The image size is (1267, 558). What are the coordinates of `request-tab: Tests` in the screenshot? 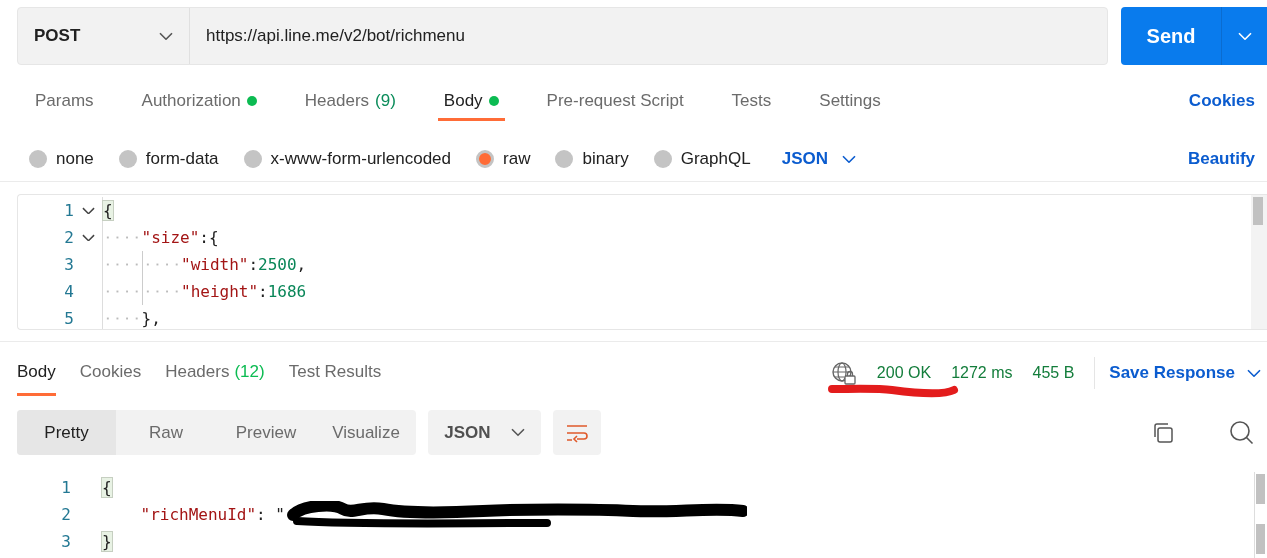 It's located at (751, 101).